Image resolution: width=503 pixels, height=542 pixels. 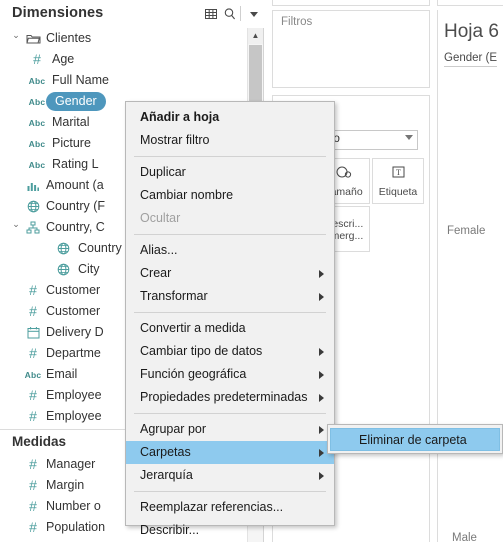 What do you see at coordinates (75, 227) in the screenshot?
I see `field-label: Country, C` at bounding box center [75, 227].